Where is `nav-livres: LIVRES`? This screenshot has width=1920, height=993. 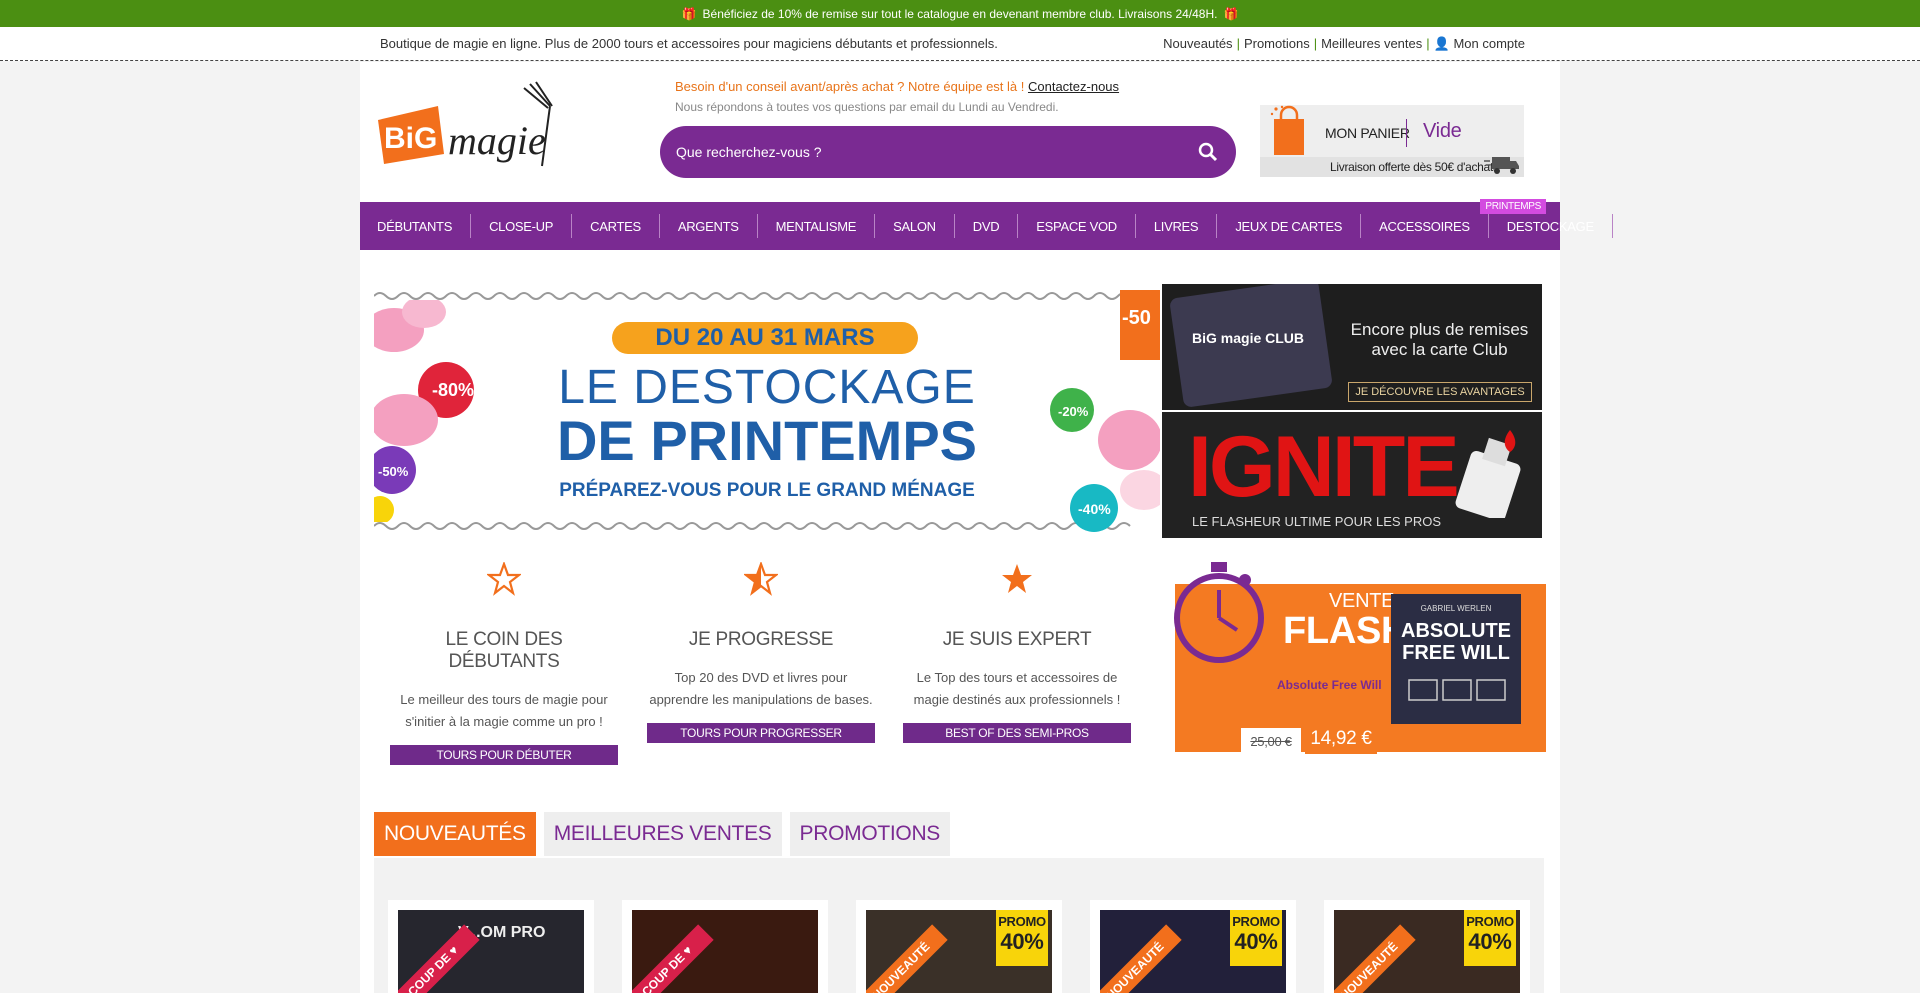 nav-livres: LIVRES is located at coordinates (1177, 226).